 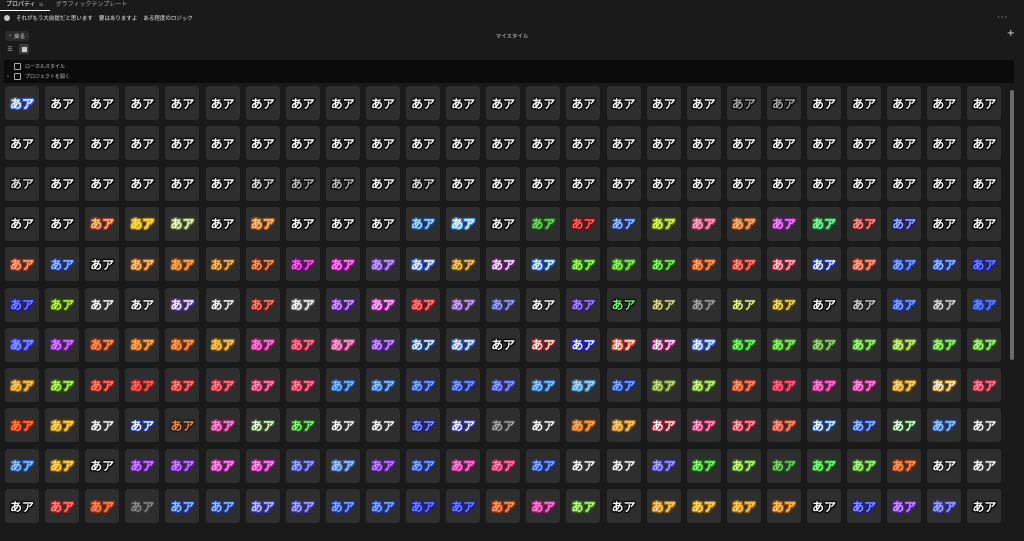 What do you see at coordinates (10, 49) in the screenshot?
I see `list-view-icon: ☰` at bounding box center [10, 49].